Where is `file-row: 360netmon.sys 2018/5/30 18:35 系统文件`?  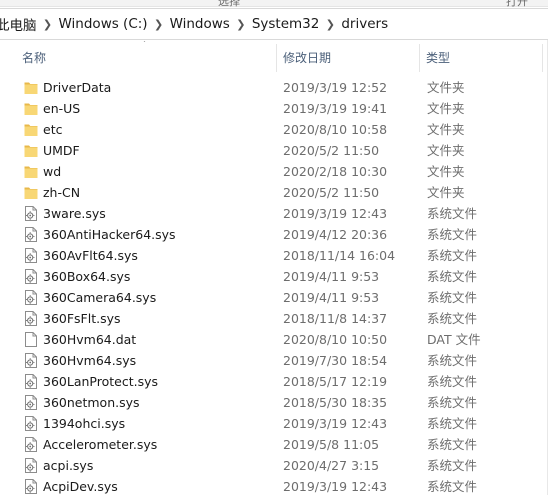
file-row: 360netmon.sys 2018/5/30 18:35 系统文件 is located at coordinates (274, 402).